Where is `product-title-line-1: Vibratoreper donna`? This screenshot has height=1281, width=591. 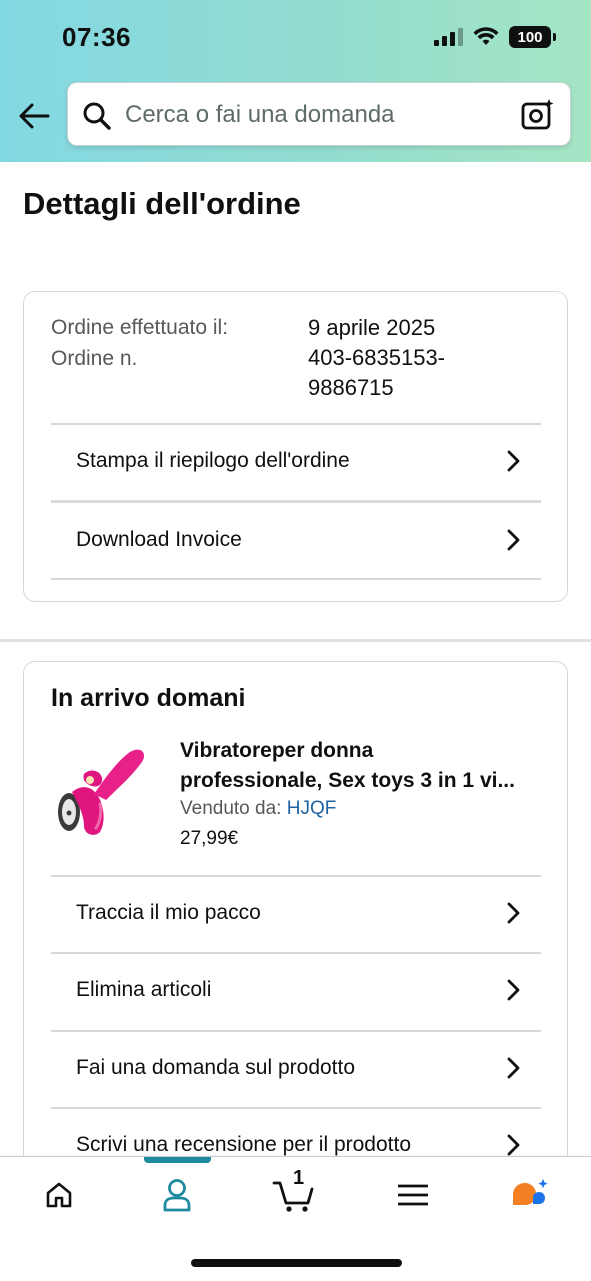
product-title-line-1: Vibratoreper donna is located at coordinates (277, 750).